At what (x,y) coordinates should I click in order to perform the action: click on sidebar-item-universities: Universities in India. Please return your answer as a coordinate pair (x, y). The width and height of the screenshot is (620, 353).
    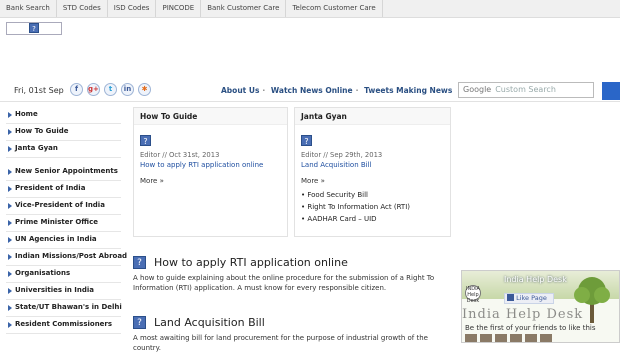
    Looking at the image, I should click on (63, 291).